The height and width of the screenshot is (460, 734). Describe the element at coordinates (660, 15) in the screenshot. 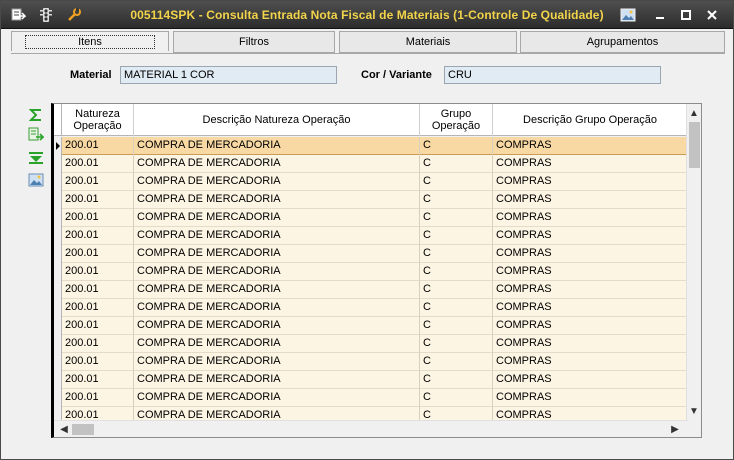

I see `minimize-button` at that location.